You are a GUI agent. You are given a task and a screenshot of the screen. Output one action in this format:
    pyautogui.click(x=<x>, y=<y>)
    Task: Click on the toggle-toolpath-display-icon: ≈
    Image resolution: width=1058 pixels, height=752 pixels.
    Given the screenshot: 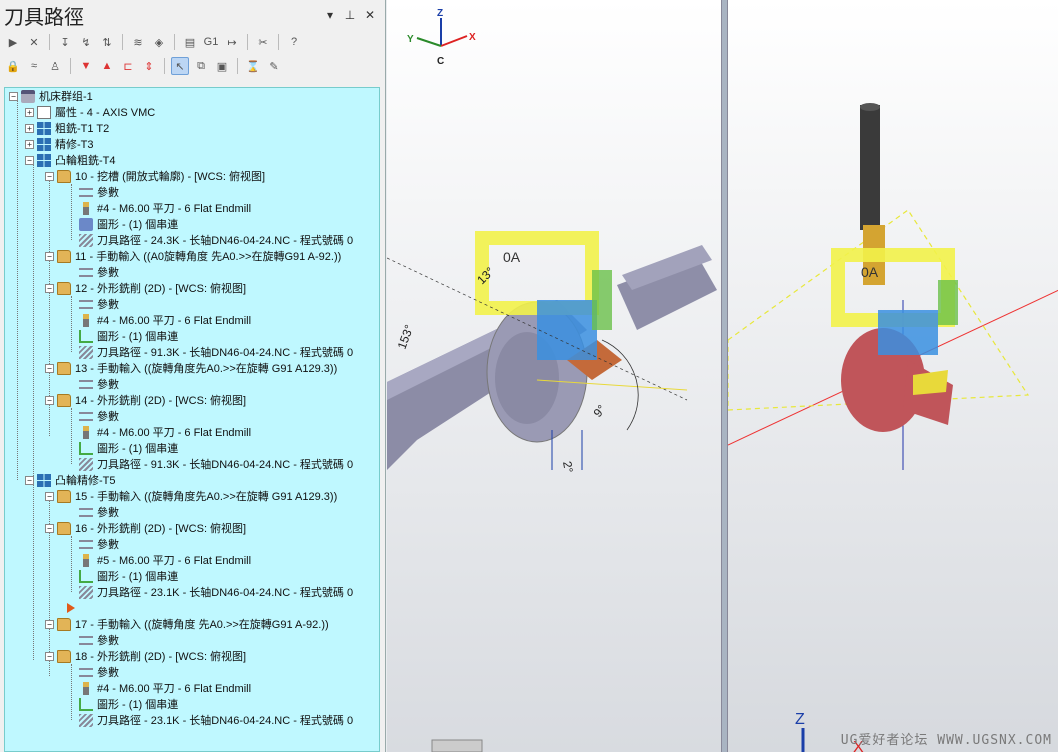 What is the action you would take?
    pyautogui.click(x=34, y=66)
    